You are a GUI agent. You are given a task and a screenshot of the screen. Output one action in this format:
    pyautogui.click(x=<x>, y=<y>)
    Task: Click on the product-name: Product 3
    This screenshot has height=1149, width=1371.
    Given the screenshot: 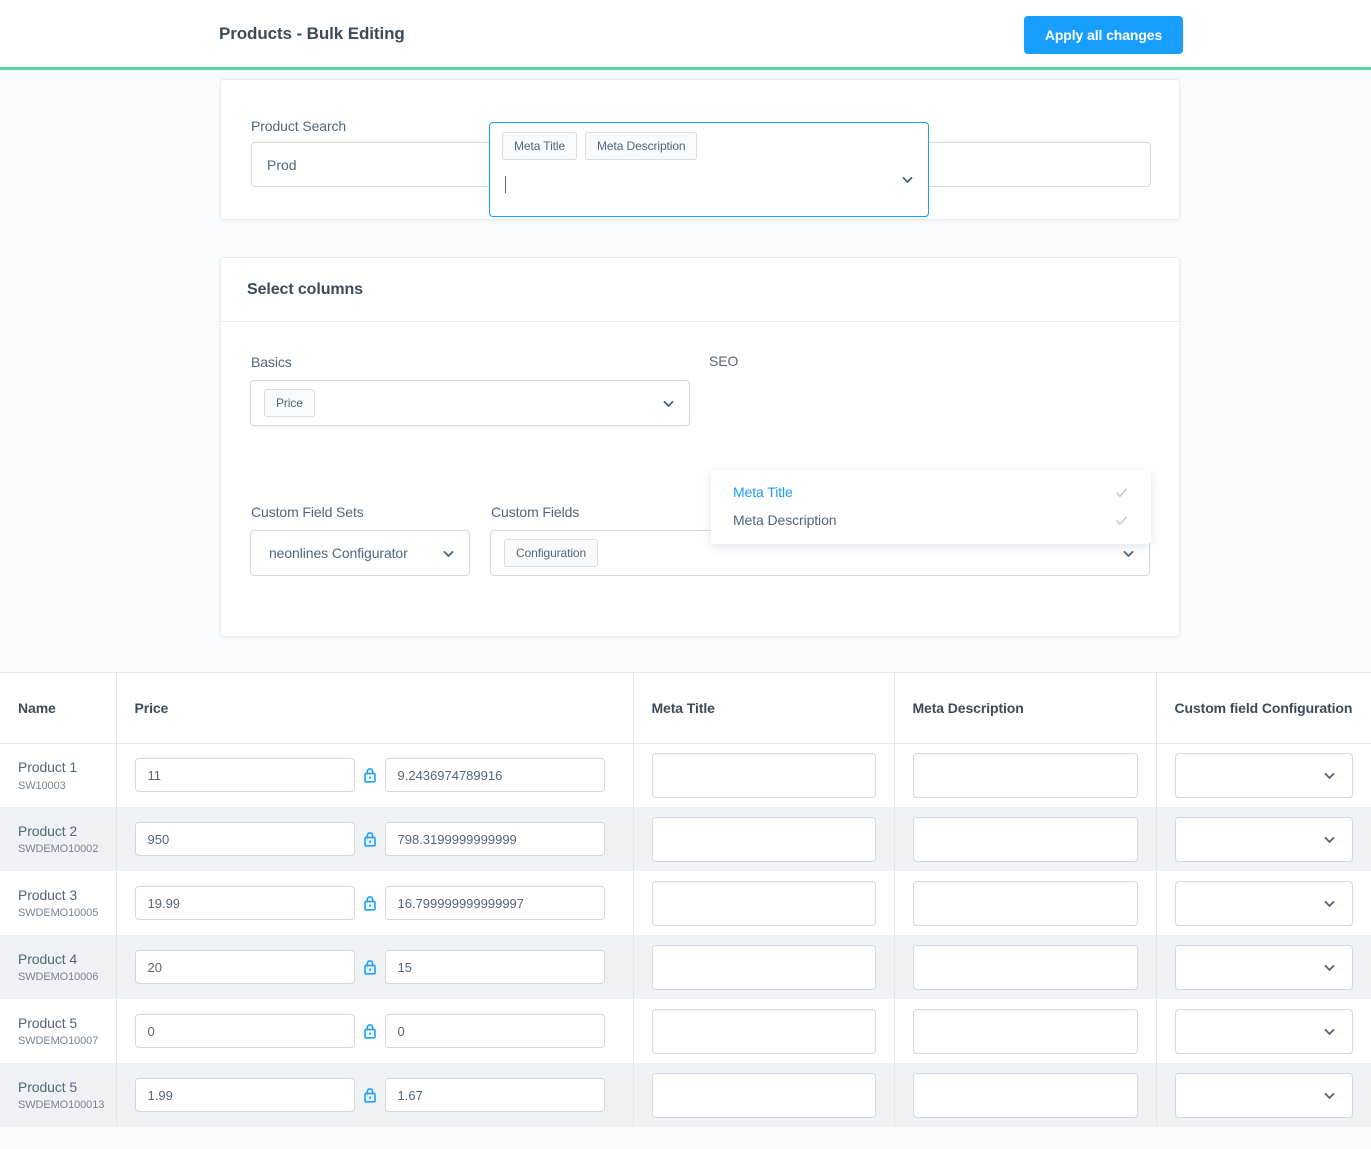 What is the action you would take?
    pyautogui.click(x=48, y=894)
    